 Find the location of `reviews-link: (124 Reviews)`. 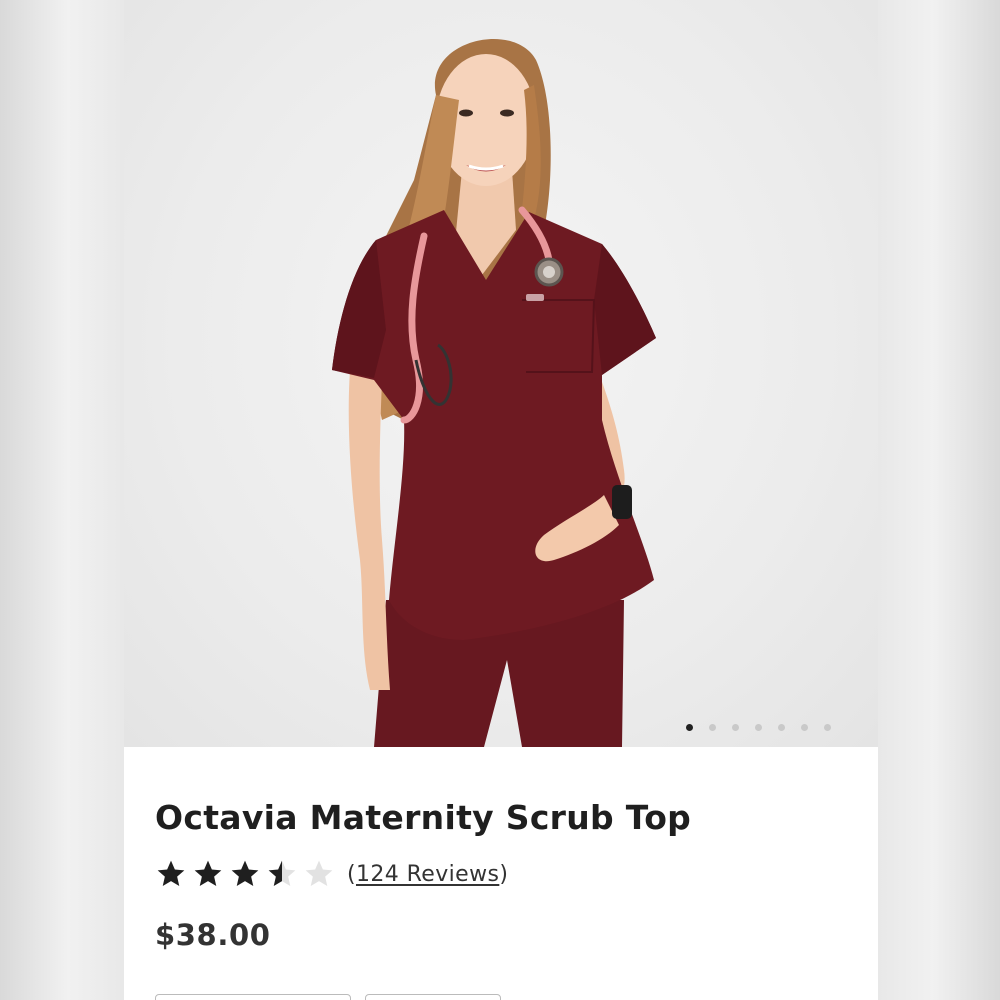

reviews-link: (124 Reviews) is located at coordinates (427, 874).